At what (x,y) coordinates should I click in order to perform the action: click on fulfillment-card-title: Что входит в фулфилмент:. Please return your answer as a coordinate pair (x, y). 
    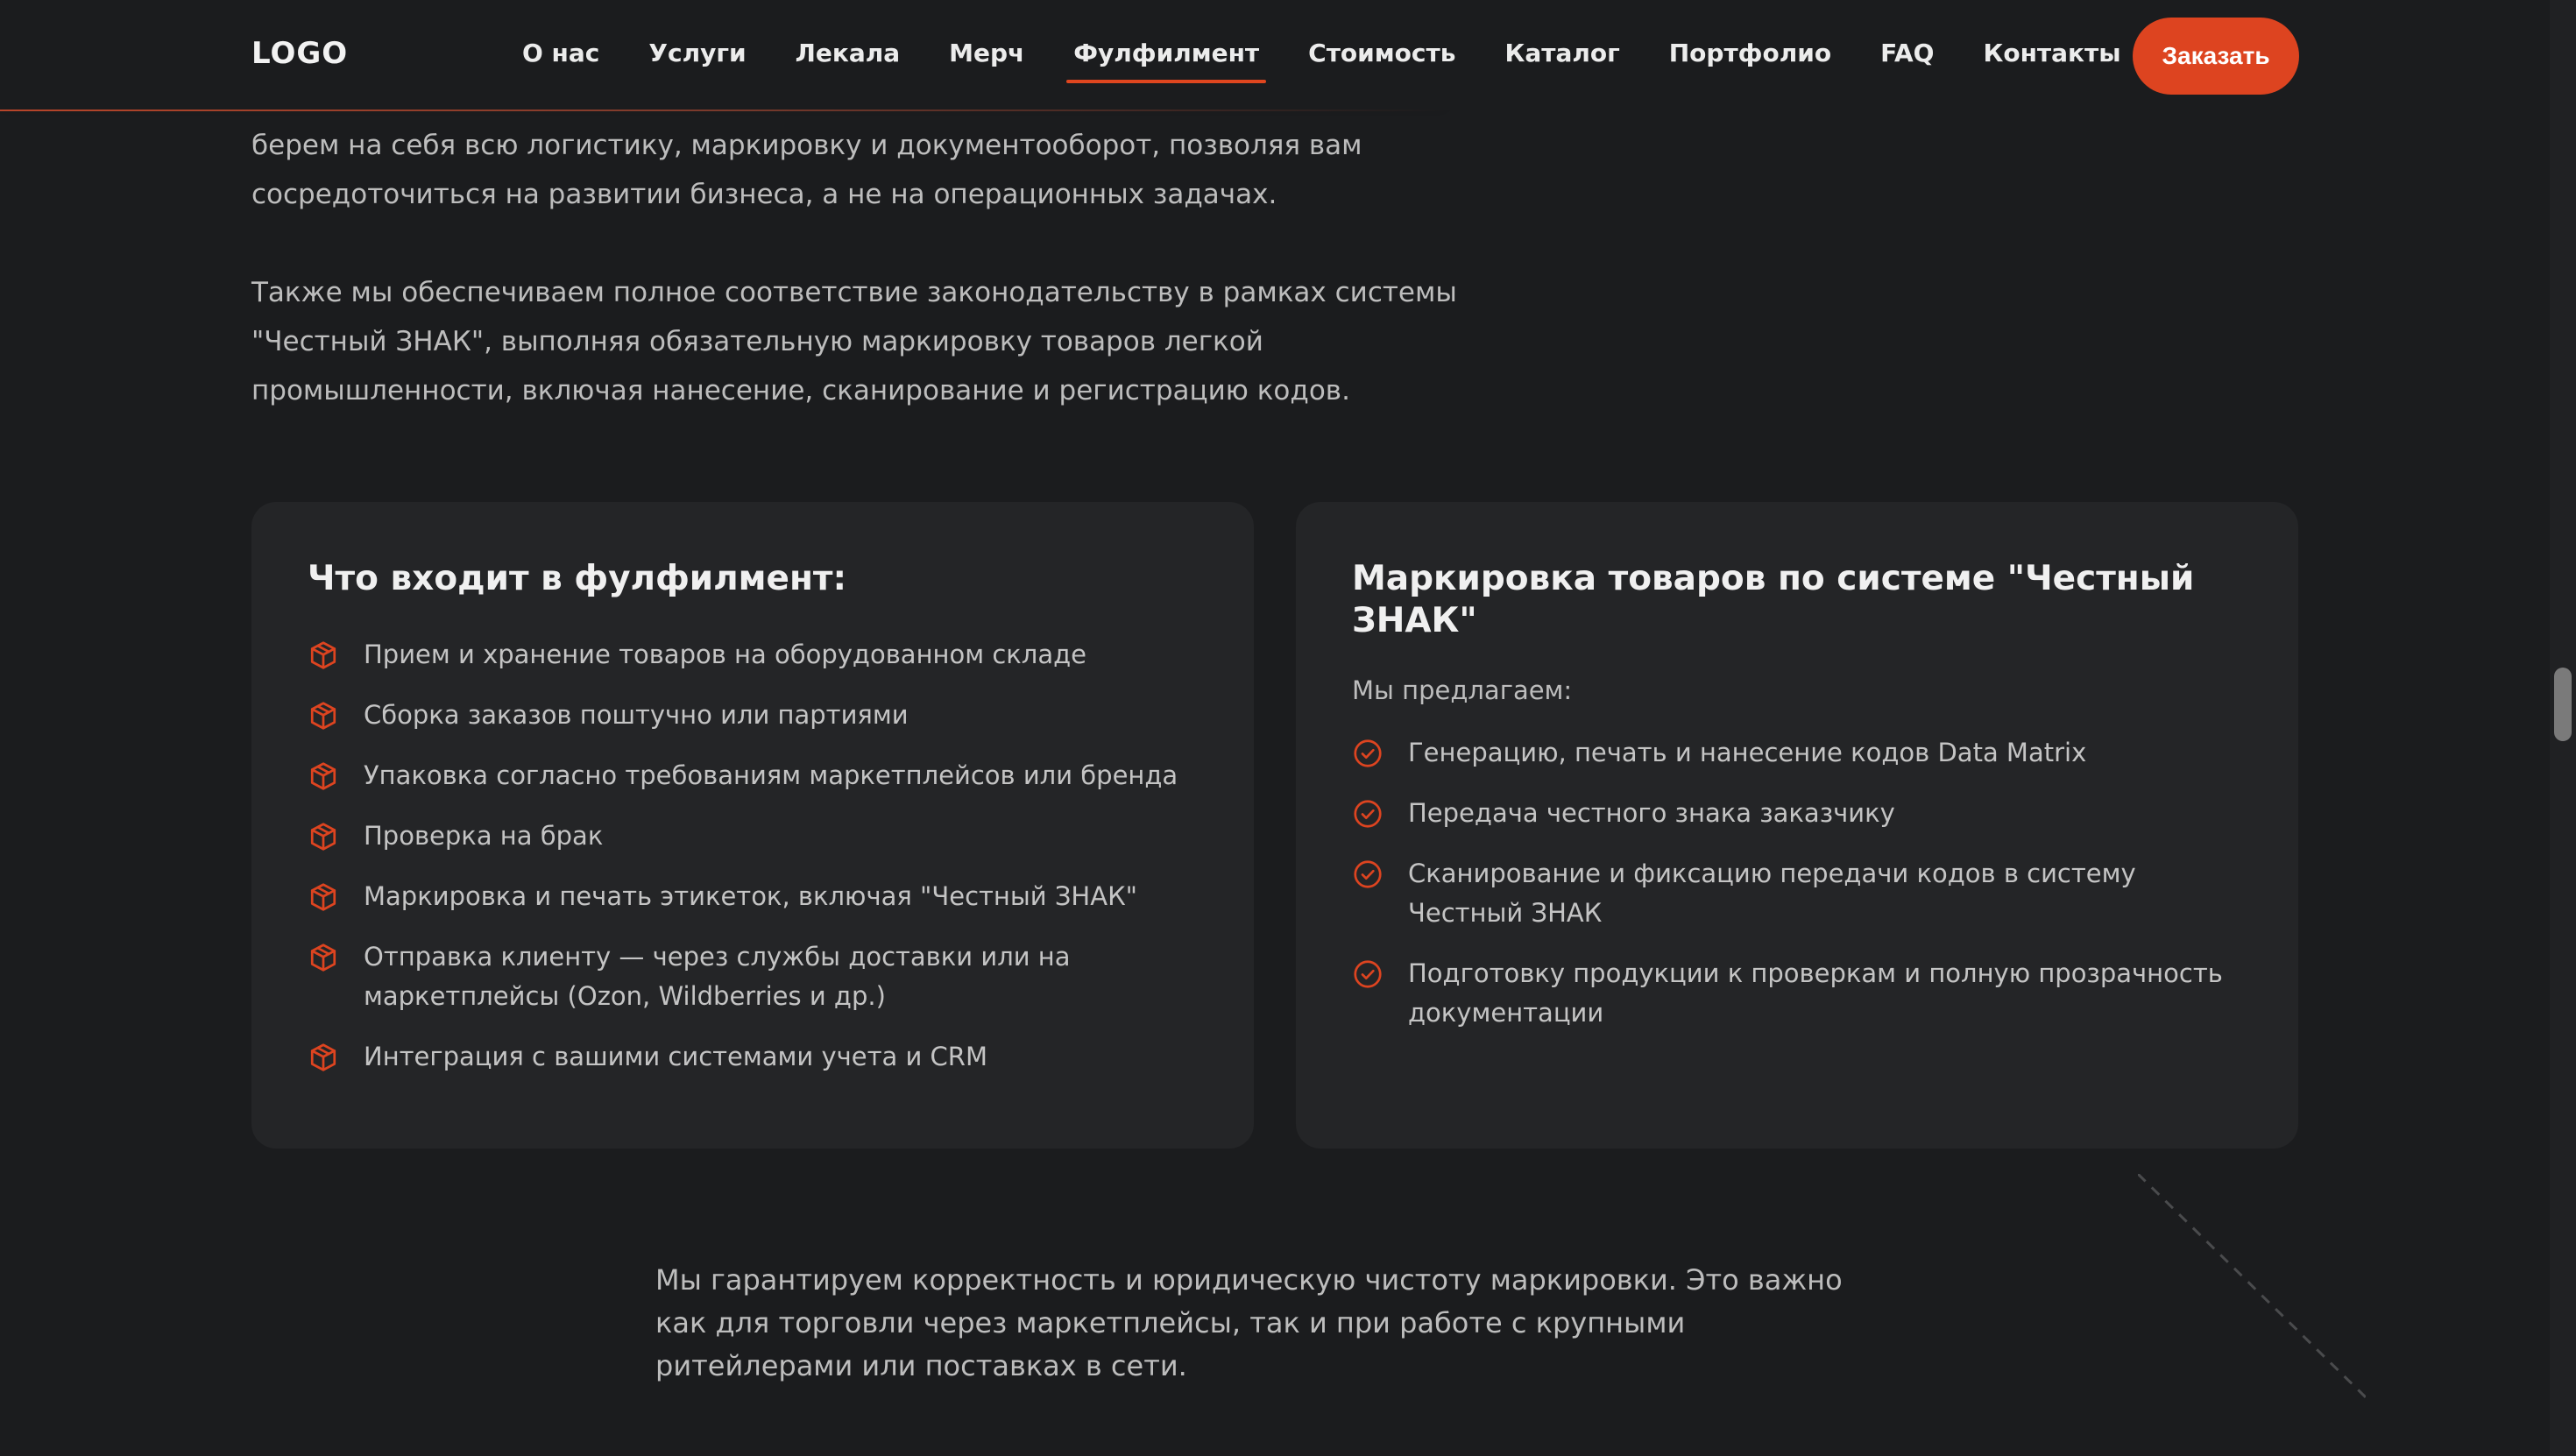
    Looking at the image, I should click on (577, 578).